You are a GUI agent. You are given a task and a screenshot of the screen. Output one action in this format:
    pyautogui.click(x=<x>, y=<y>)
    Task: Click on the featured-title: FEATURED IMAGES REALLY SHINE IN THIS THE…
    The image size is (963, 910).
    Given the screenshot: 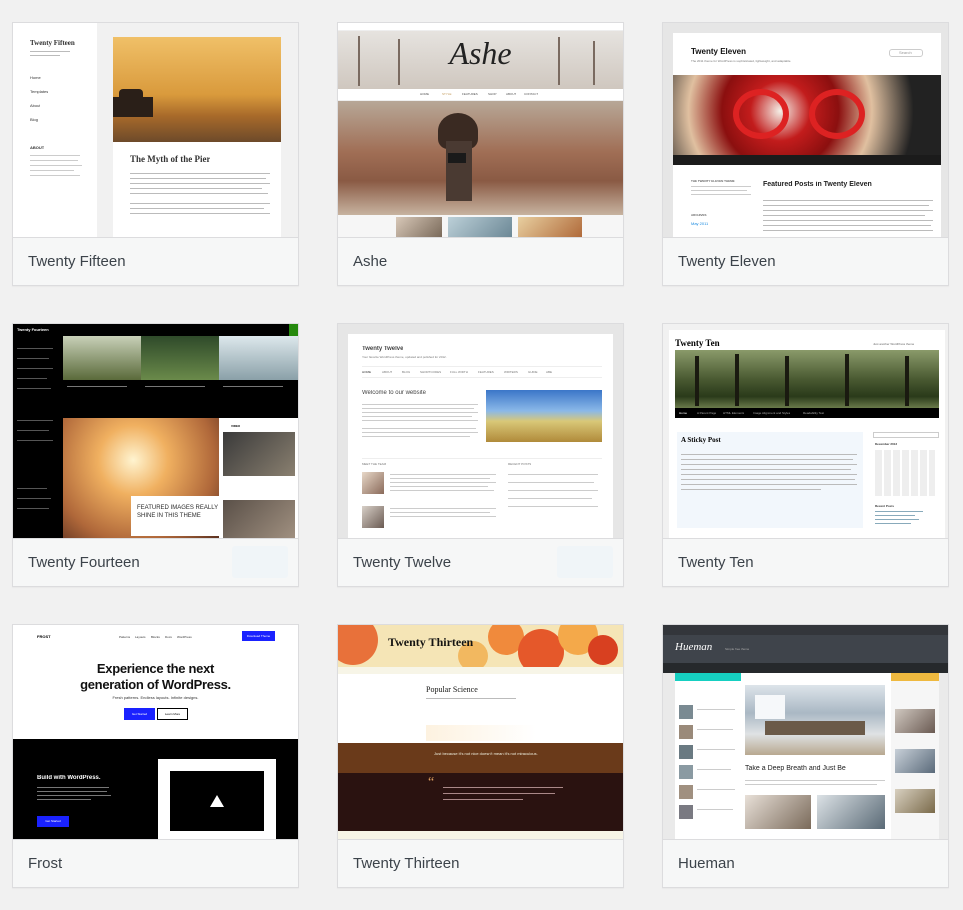 What is the action you would take?
    pyautogui.click(x=178, y=512)
    